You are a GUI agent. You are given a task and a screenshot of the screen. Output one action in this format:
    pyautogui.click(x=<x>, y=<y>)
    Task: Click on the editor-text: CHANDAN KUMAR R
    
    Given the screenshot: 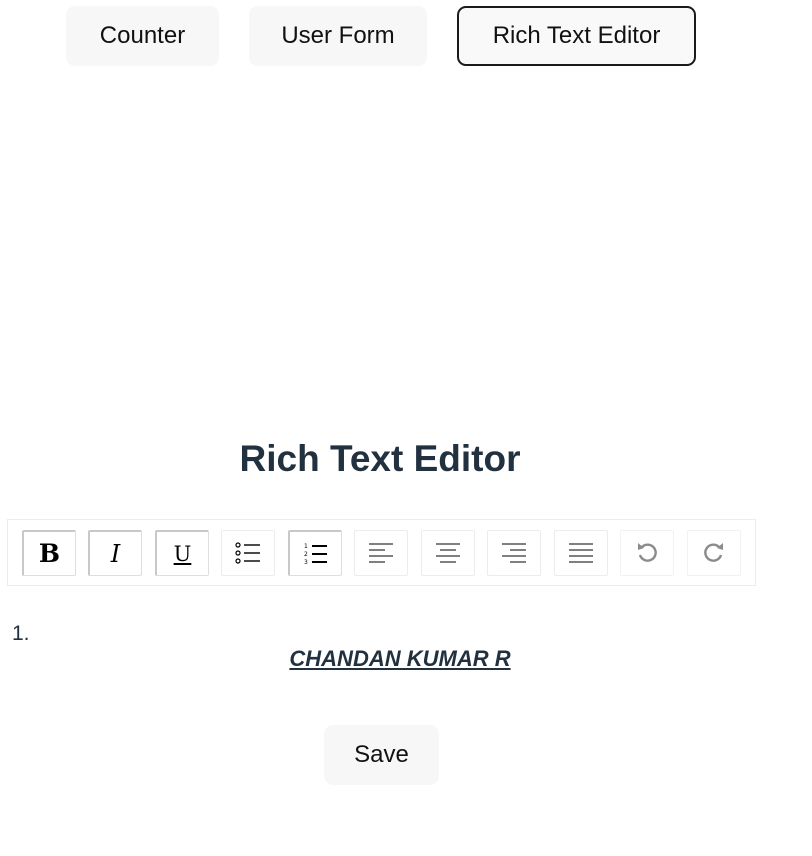 What is the action you would take?
    pyautogui.click(x=400, y=658)
    